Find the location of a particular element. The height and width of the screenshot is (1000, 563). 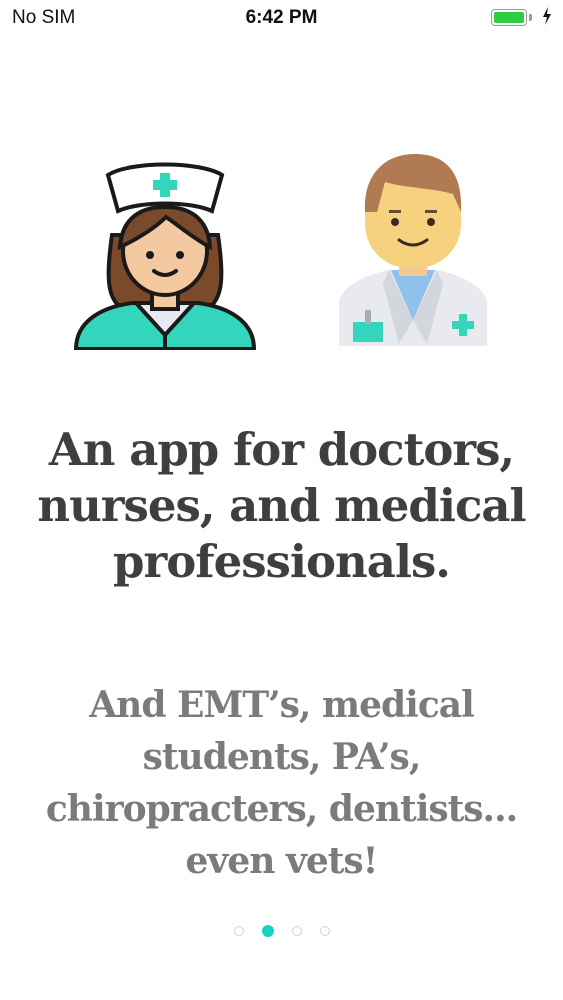

charging-bolt-icon is located at coordinates (547, 16).